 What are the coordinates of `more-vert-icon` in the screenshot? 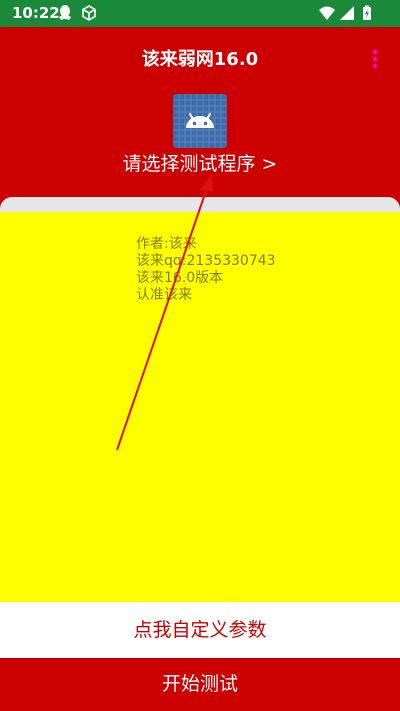 It's located at (375, 59).